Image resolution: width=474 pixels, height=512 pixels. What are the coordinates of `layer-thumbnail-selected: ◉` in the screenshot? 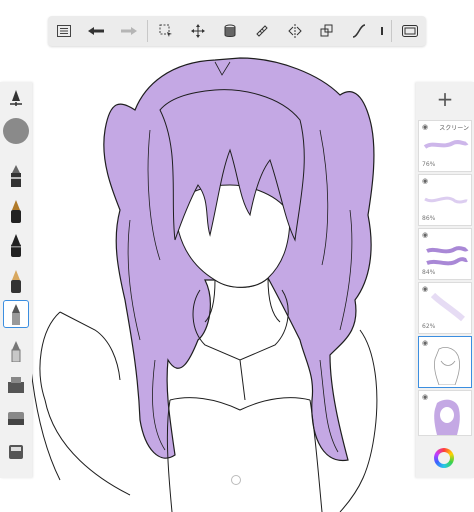 It's located at (445, 362).